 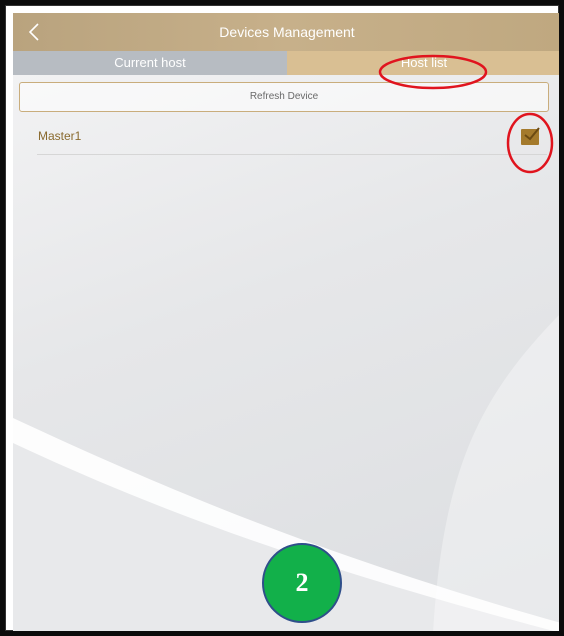 What do you see at coordinates (433, 72) in the screenshot?
I see `highlight-ellipse-host-list` at bounding box center [433, 72].